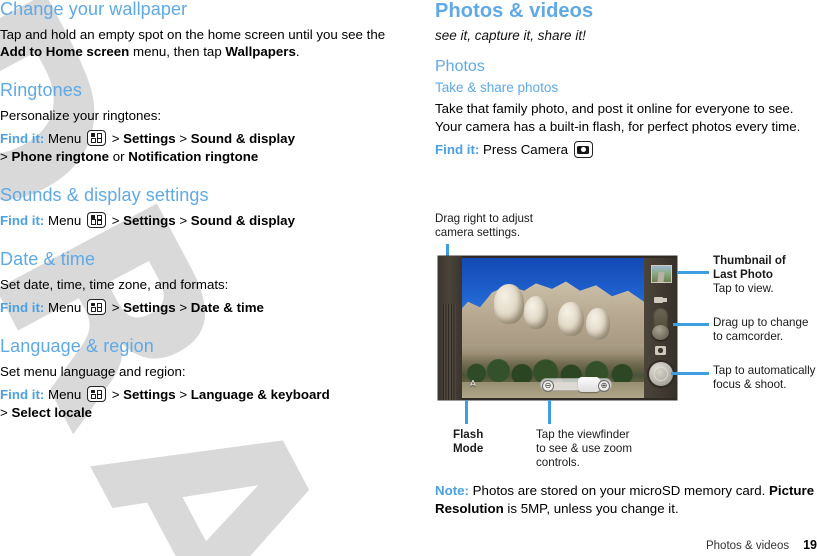 The height and width of the screenshot is (556, 817). Describe the element at coordinates (118, 157) in the screenshot. I see `conjunction-or: or` at that location.